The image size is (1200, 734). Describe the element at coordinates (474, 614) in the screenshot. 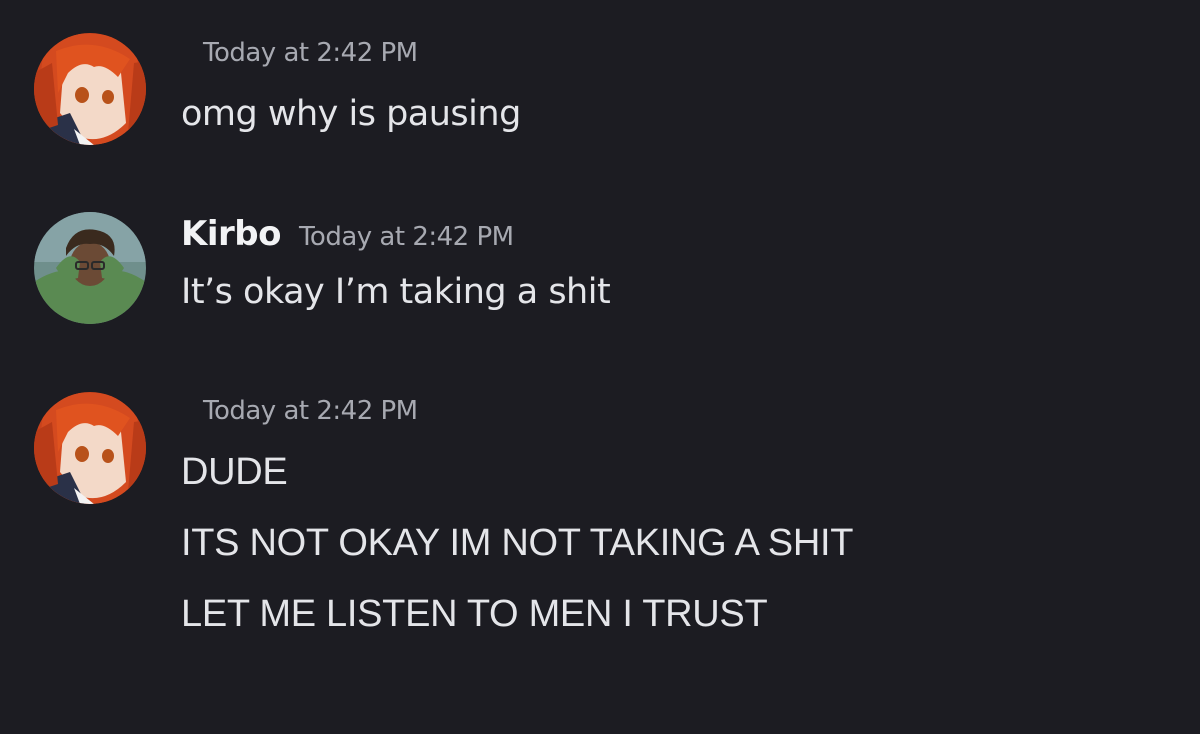

I see `message-text: LET ME LISTEN TO MEN I TRUST` at that location.